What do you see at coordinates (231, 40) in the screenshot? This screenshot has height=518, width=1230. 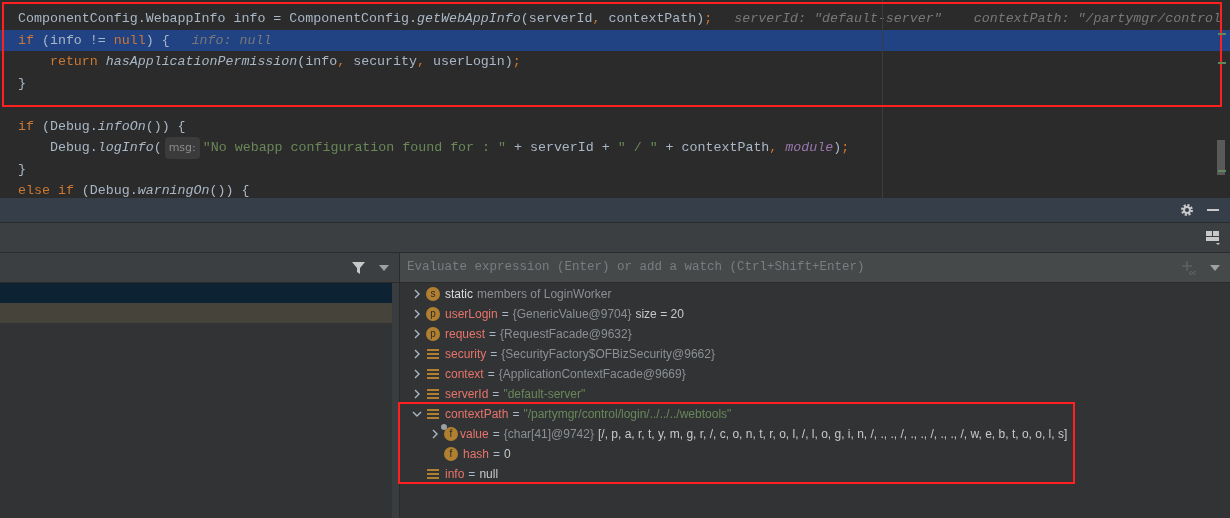 I see `inline-value-hint: info: null` at bounding box center [231, 40].